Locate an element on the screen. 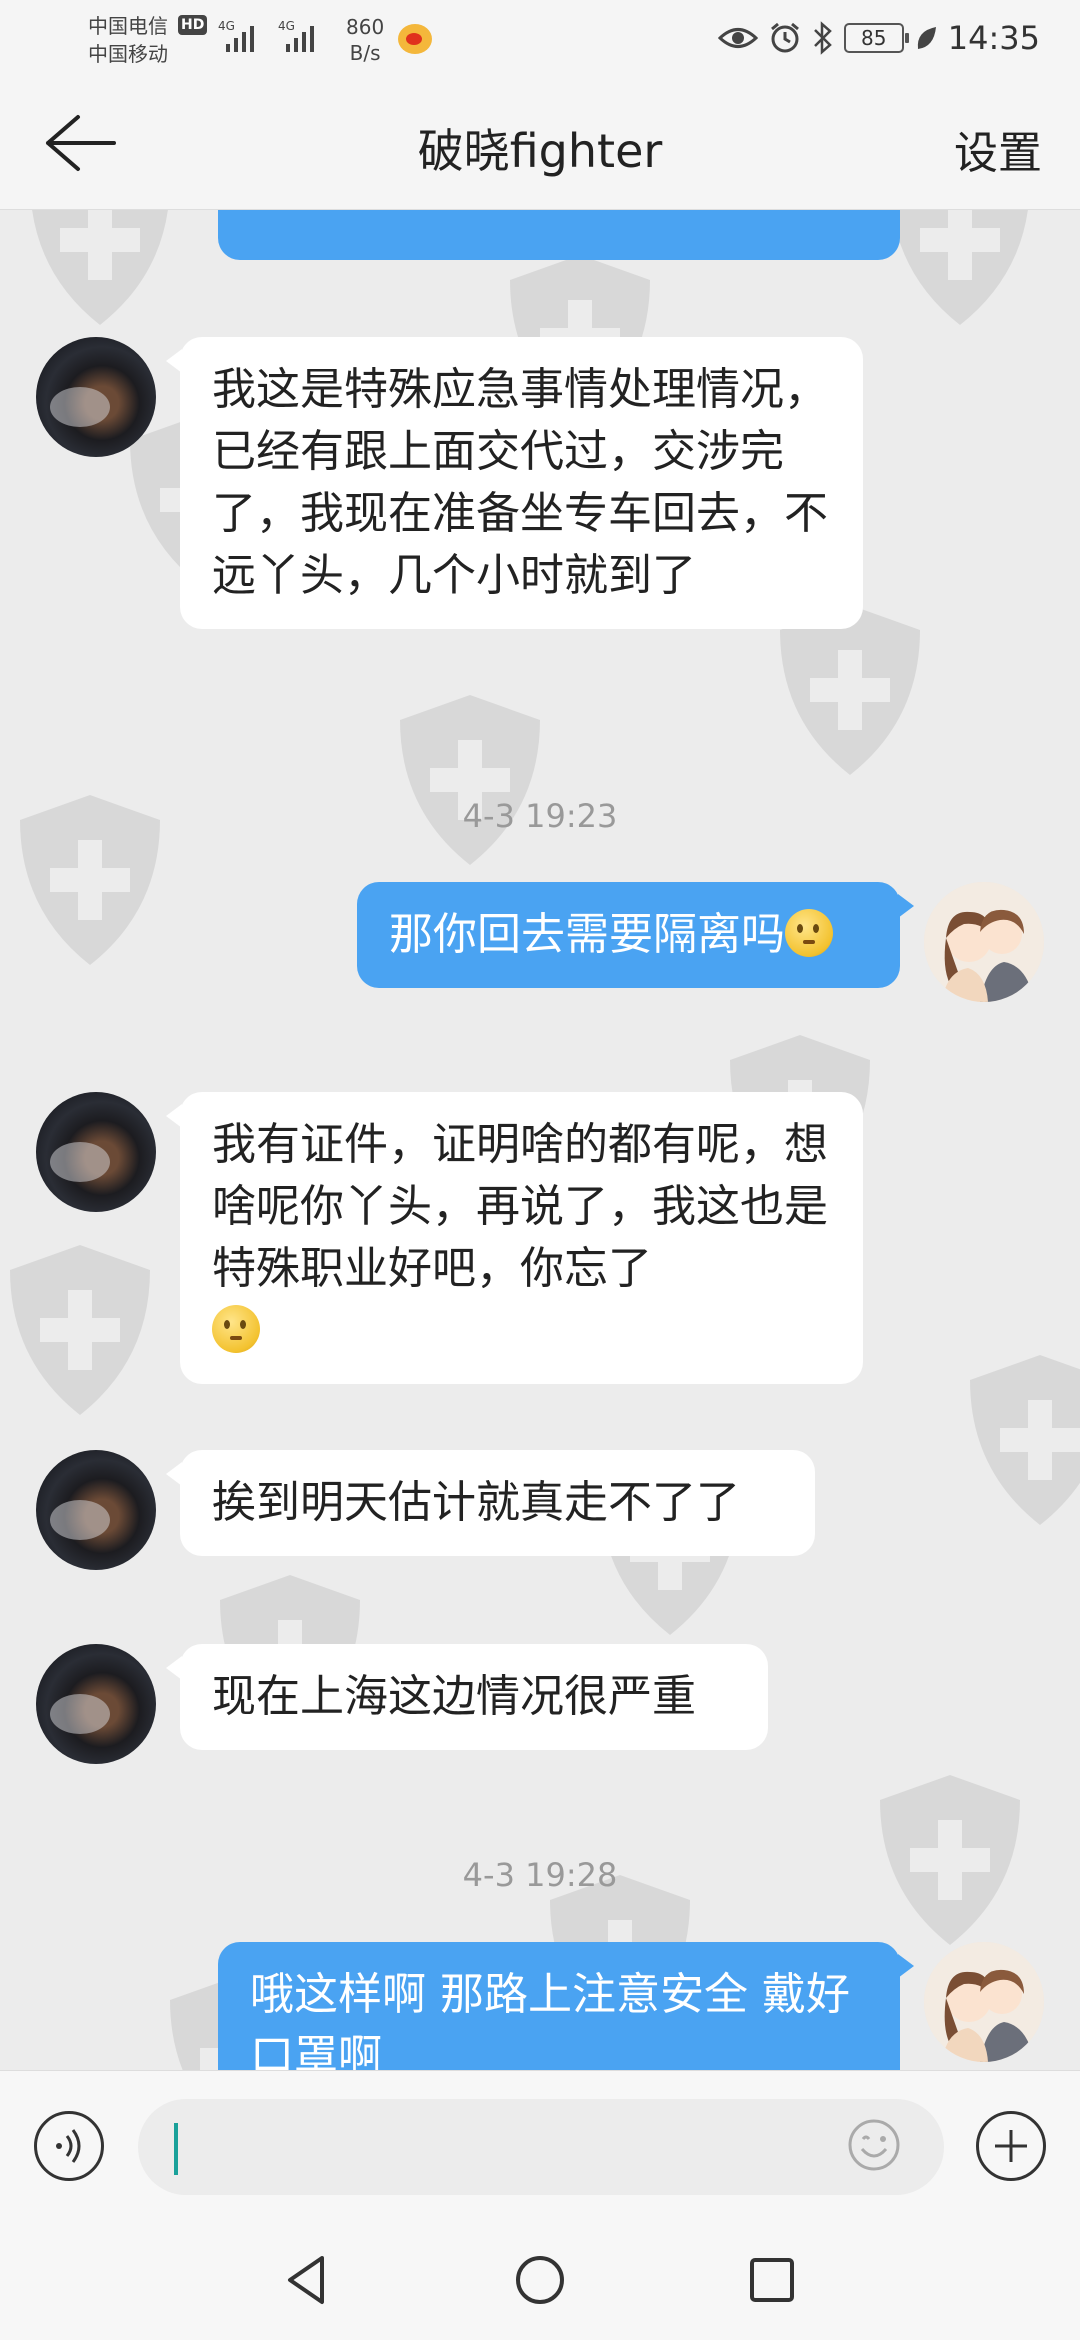 This screenshot has height=2340, width=1080. message-timestamp: 4-3 19:23 is located at coordinates (540, 816).